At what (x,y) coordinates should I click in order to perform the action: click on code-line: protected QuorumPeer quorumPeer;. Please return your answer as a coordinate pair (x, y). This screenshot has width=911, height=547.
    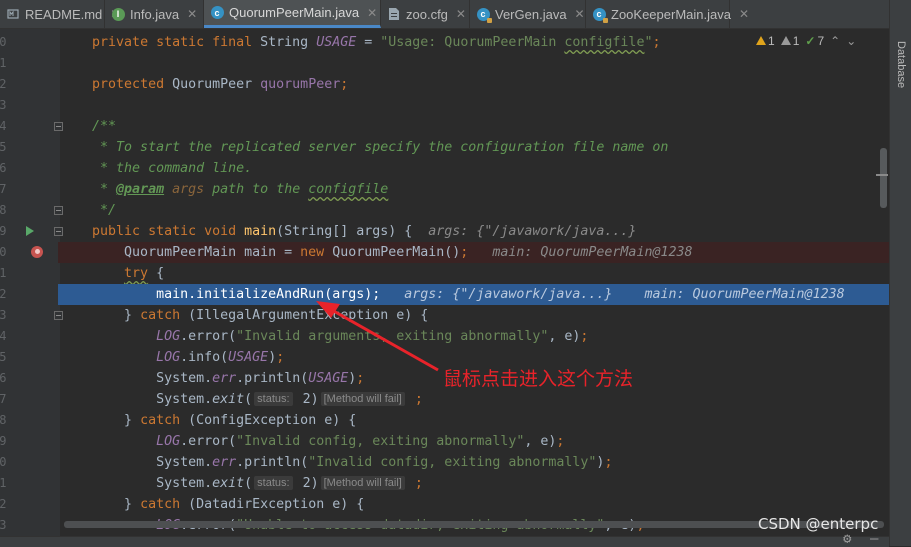
    Looking at the image, I should click on (474, 84).